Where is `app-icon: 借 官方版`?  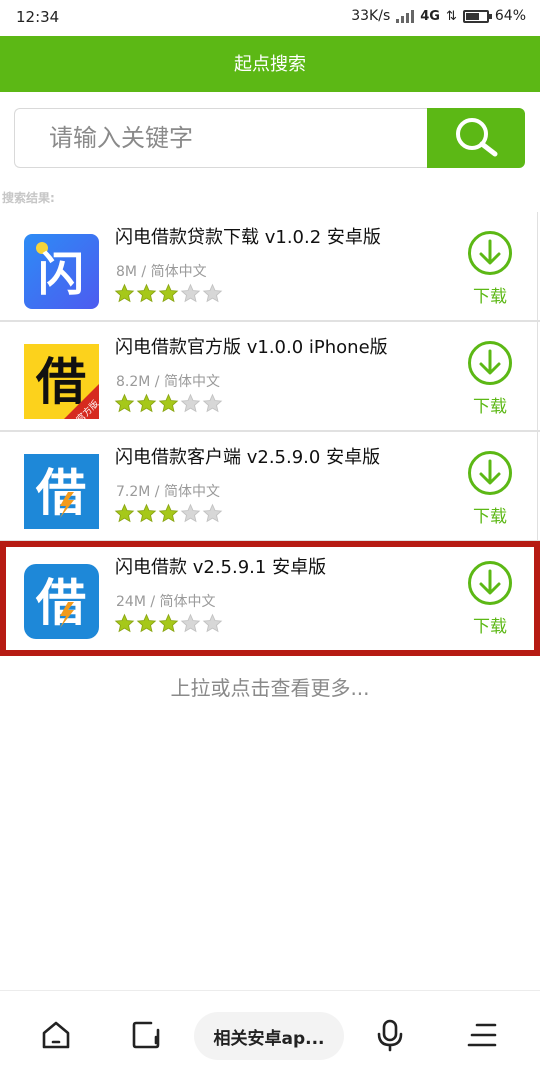
app-icon: 借 官方版 is located at coordinates (61, 381).